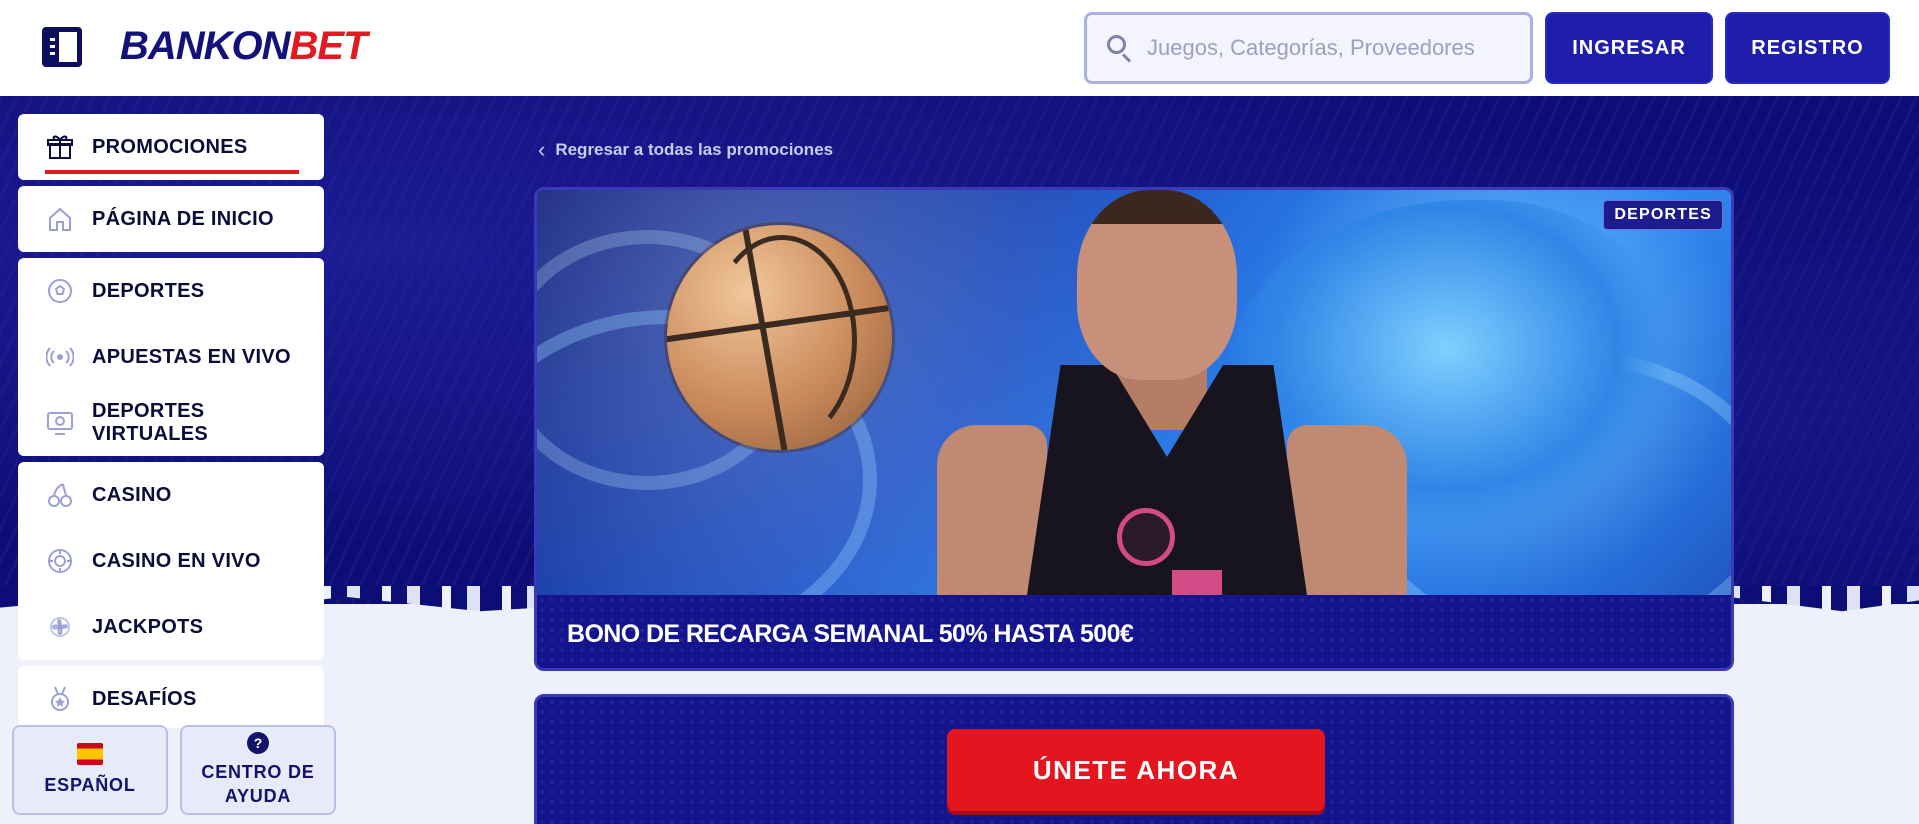 This screenshot has width=1919, height=824. I want to click on clover-icon, so click(60, 627).